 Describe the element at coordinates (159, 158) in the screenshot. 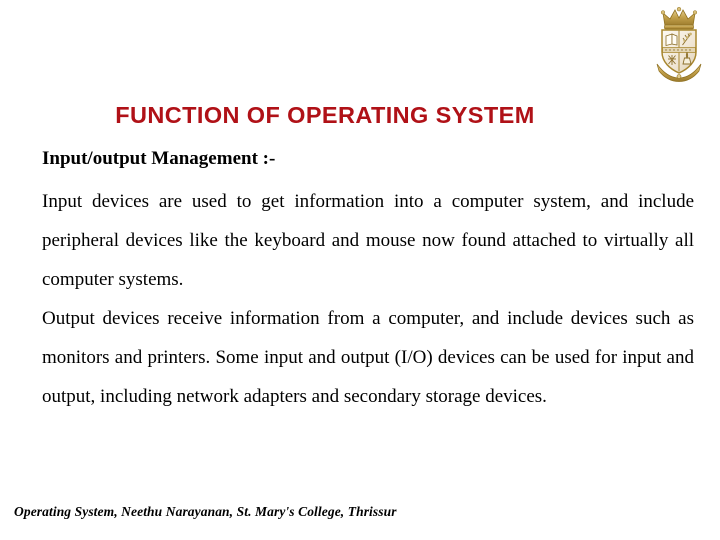

I see `body-subheading: Input/output Management :-` at that location.